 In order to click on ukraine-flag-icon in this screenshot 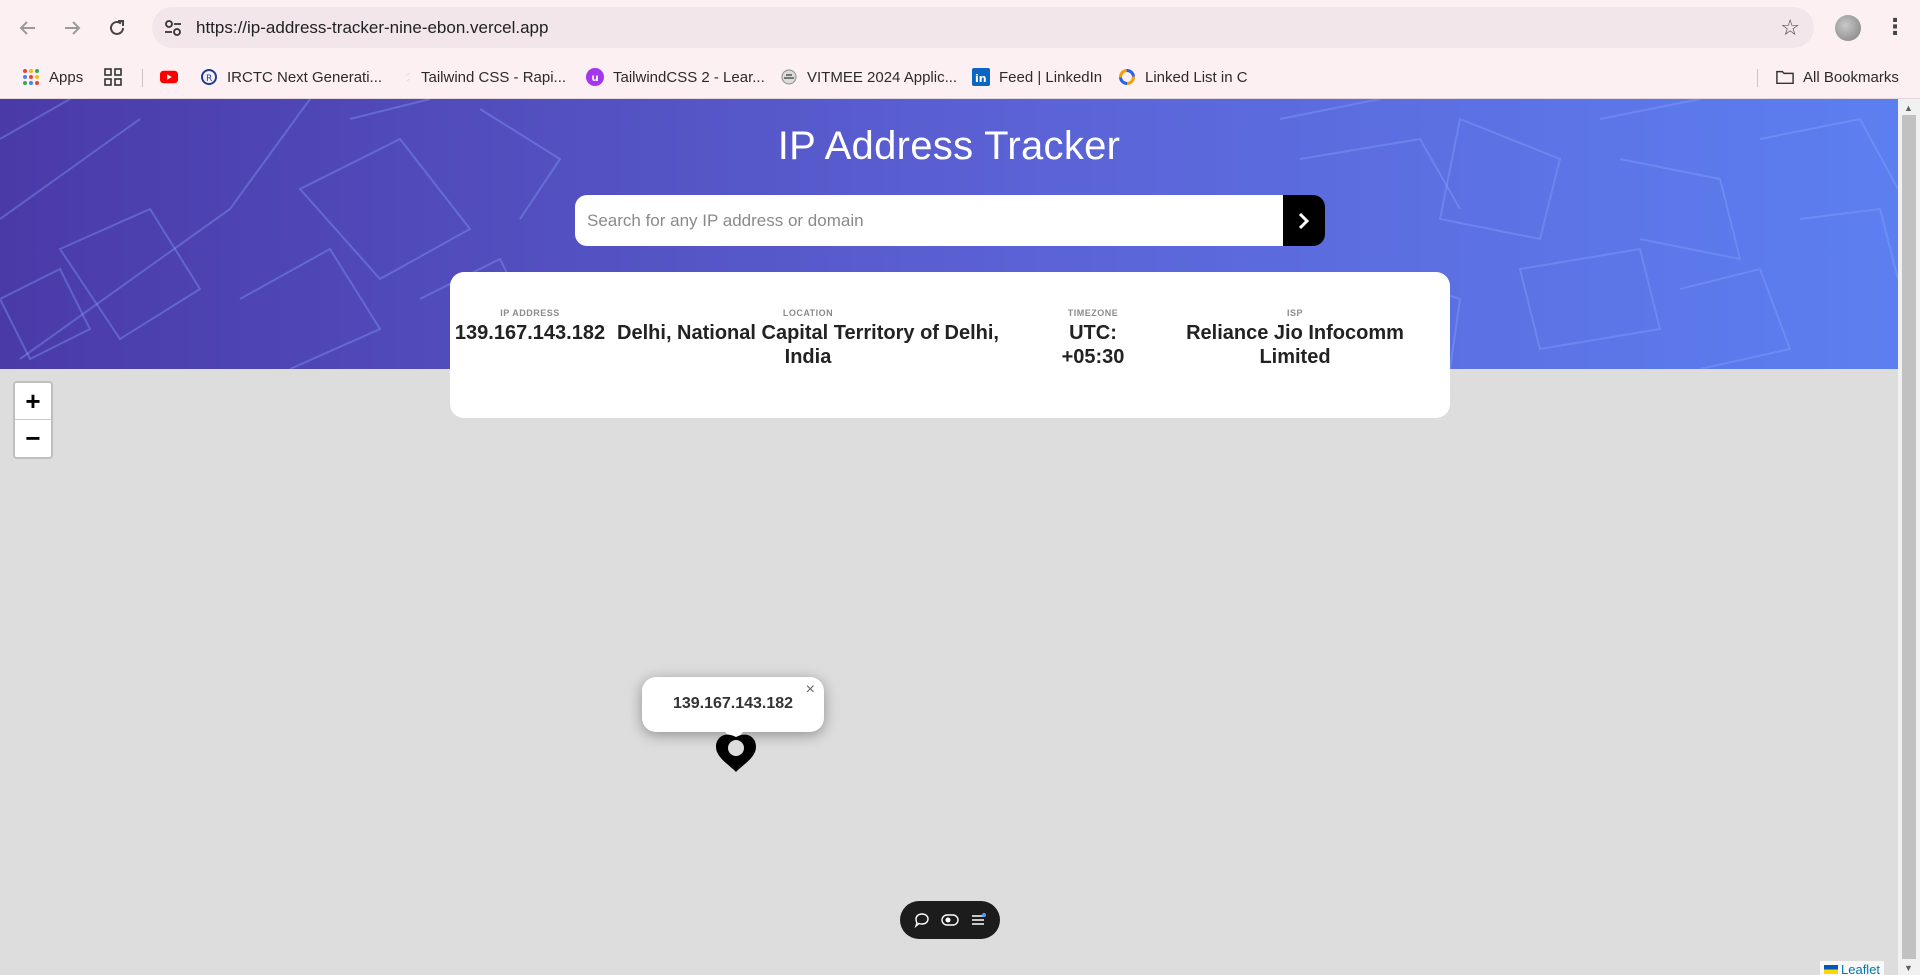, I will do `click(1831, 969)`.